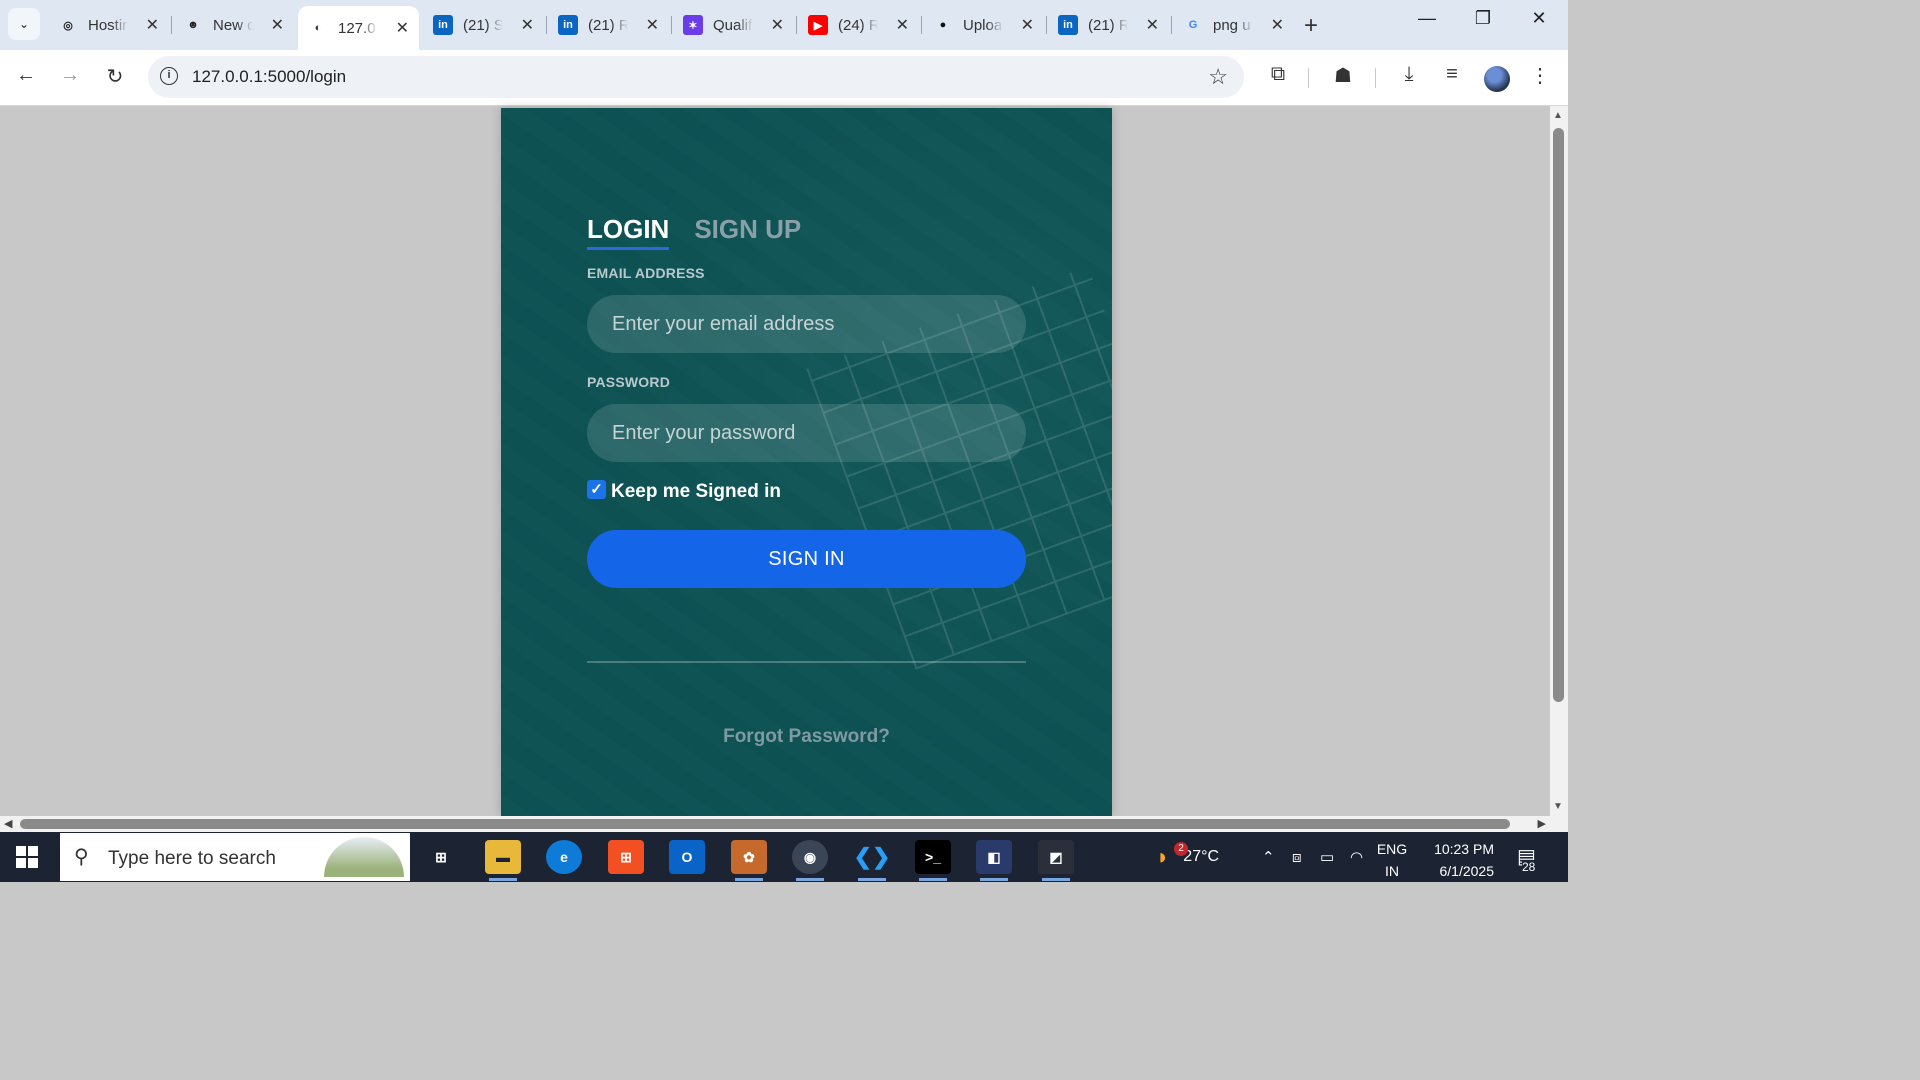  I want to click on keep-signed-in-label: Keep me Signed in, so click(696, 492).